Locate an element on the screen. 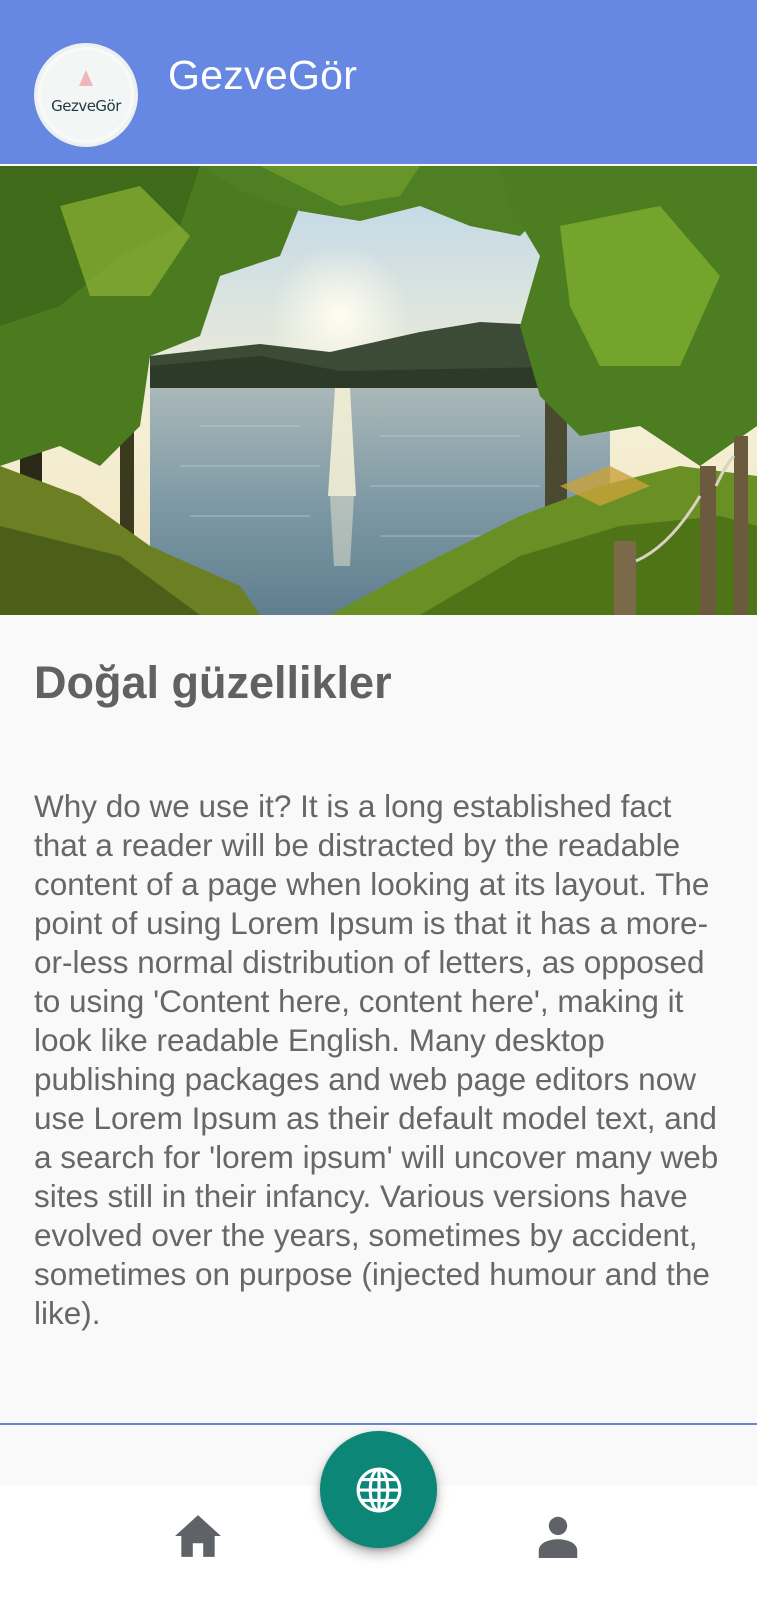 The height and width of the screenshot is (1600, 757). article-title: Doğal güzellikler is located at coordinates (213, 682).